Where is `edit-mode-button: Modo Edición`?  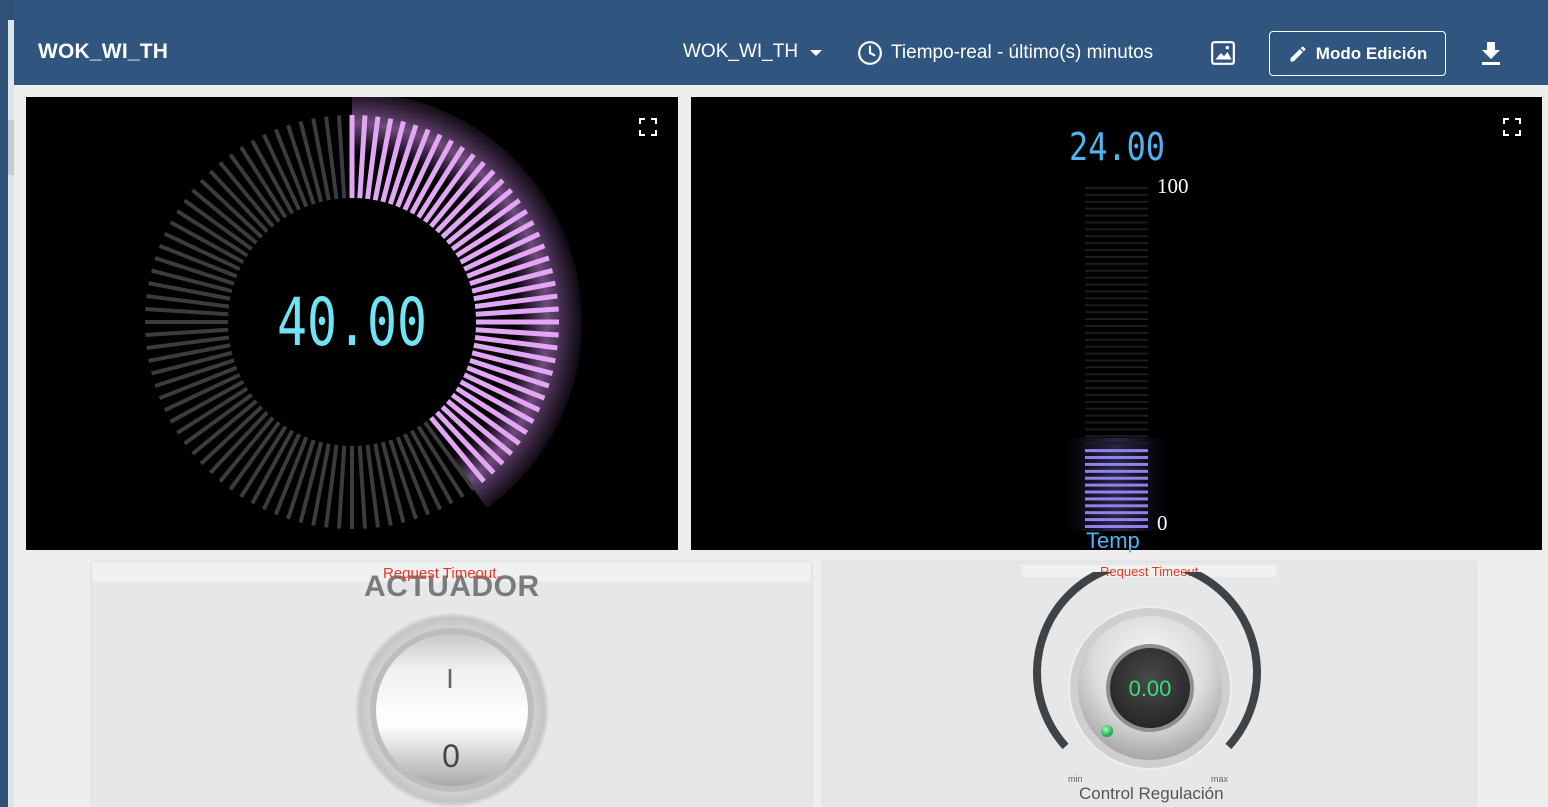
edit-mode-button: Modo Edición is located at coordinates (1357, 53).